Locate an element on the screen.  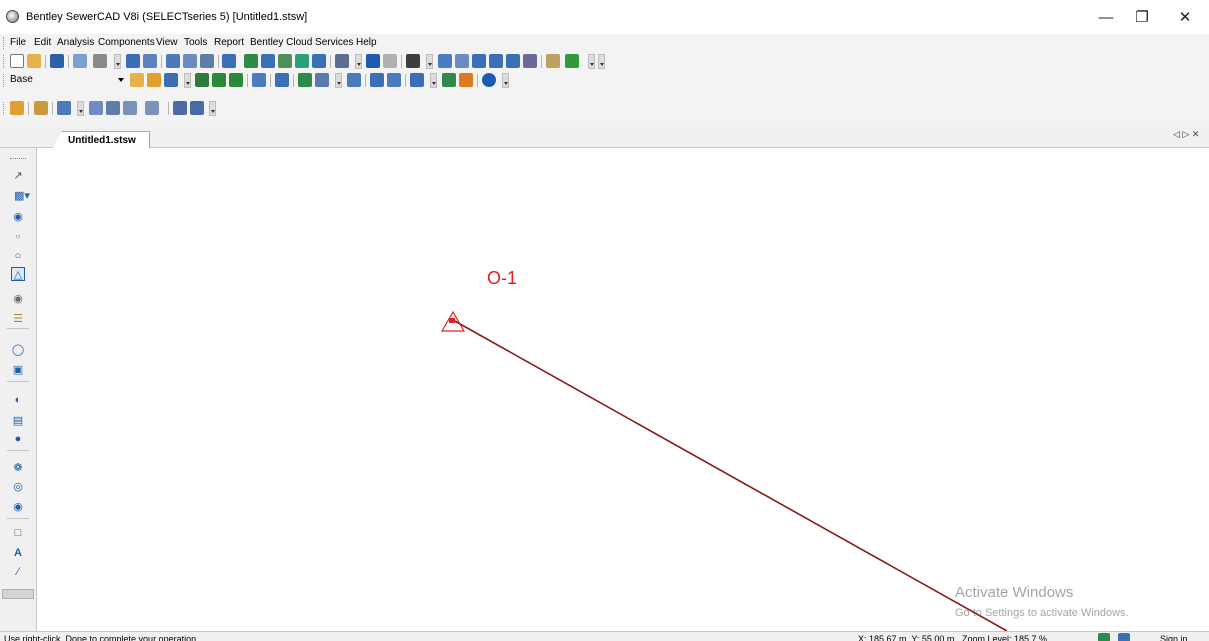
print-preview-icon is located at coordinates (80, 61).